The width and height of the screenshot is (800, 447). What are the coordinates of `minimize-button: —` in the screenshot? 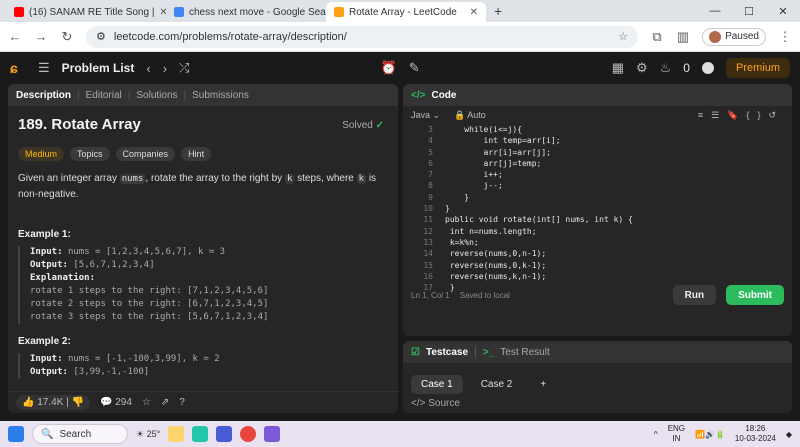 It's located at (715, 11).